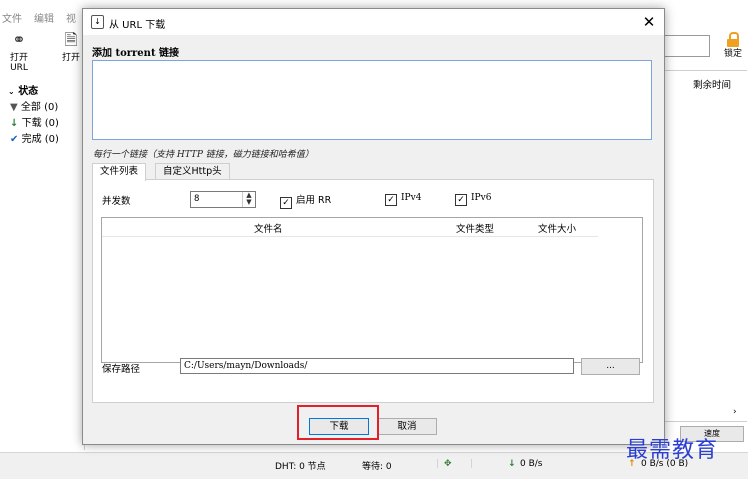 This screenshot has height=479, width=748. Describe the element at coordinates (268, 228) in the screenshot. I see `column-header-filename: 文件名` at that location.